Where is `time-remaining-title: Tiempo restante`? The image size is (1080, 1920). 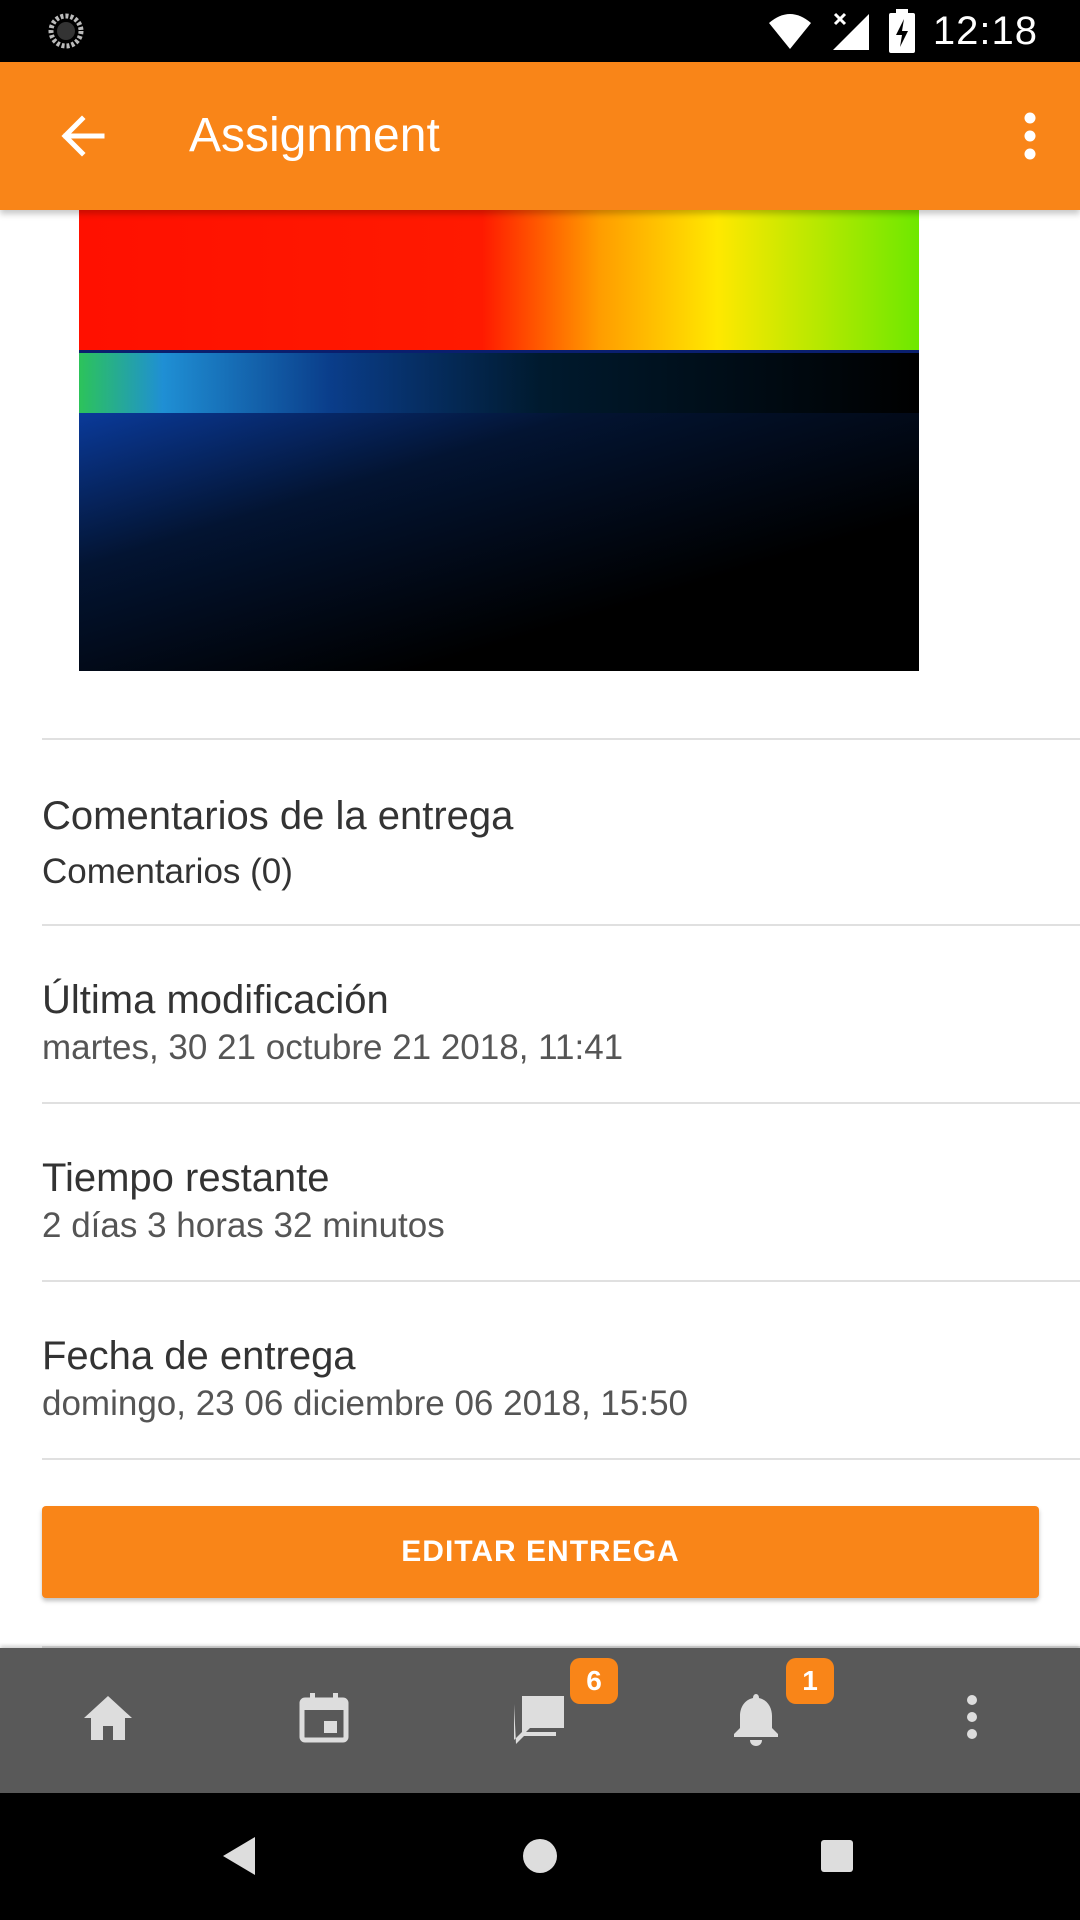 time-remaining-title: Tiempo restante is located at coordinates (186, 1178).